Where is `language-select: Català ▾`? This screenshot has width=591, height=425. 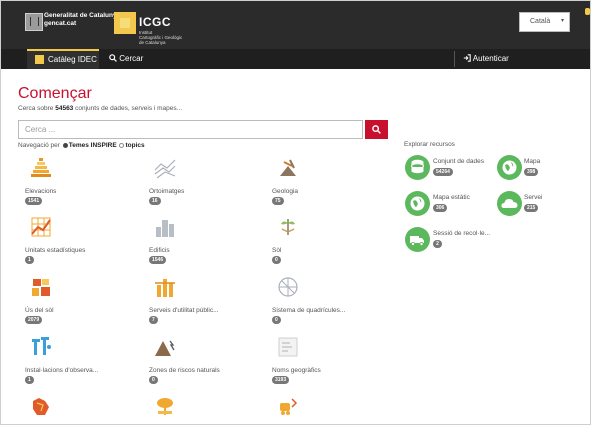 language-select: Català ▾ is located at coordinates (544, 22).